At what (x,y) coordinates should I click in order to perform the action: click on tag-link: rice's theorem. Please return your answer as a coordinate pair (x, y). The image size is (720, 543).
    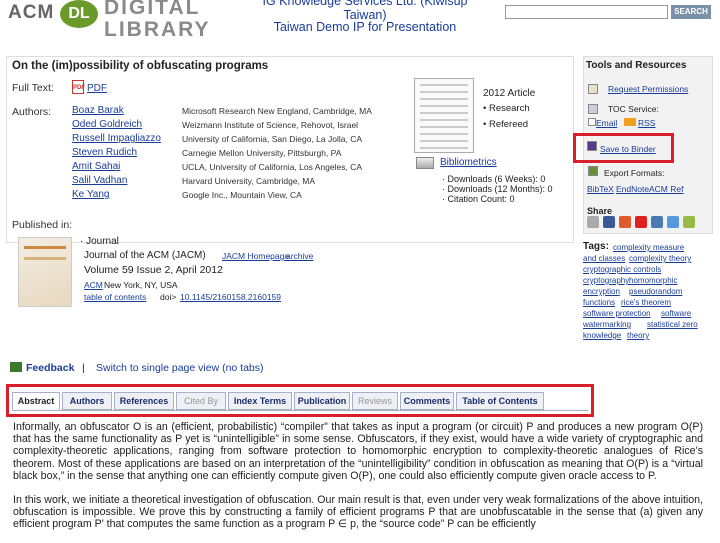
    Looking at the image, I should click on (646, 302).